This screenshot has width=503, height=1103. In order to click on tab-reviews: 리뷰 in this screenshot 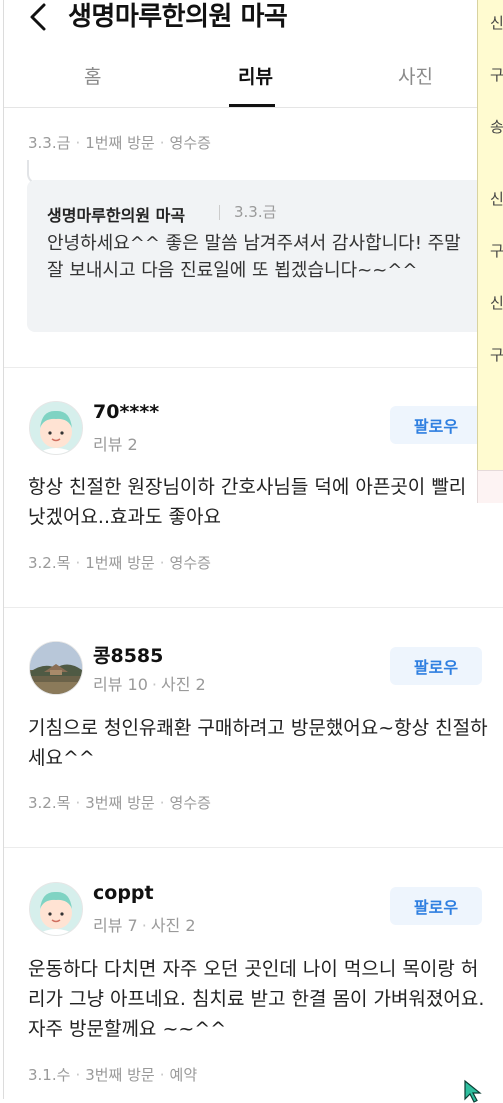, I will do `click(255, 75)`.